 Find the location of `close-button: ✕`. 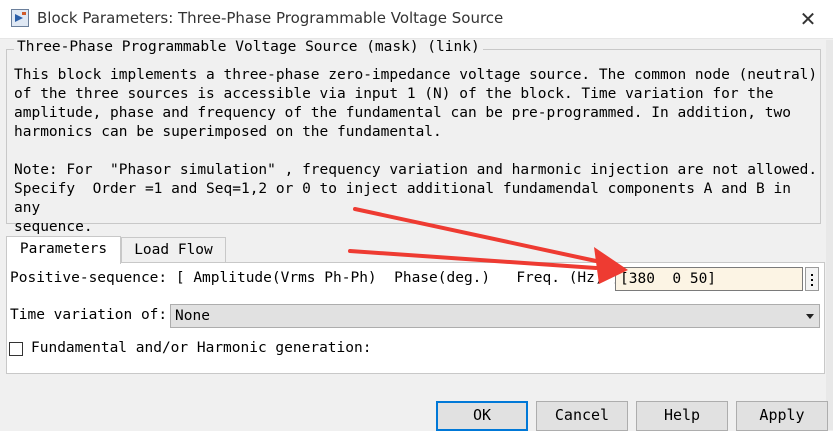

close-button: ✕ is located at coordinates (808, 19).